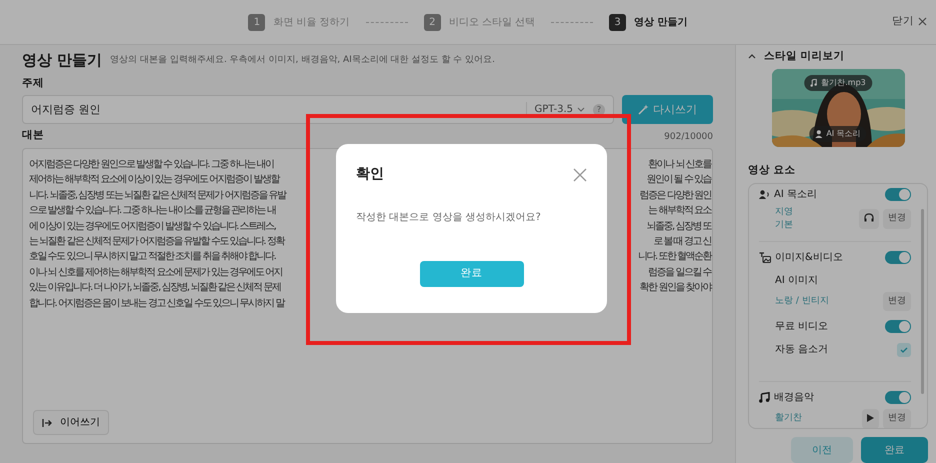 The height and width of the screenshot is (463, 936). What do you see at coordinates (801, 350) in the screenshot?
I see `setting-label: 자동 음소거` at bounding box center [801, 350].